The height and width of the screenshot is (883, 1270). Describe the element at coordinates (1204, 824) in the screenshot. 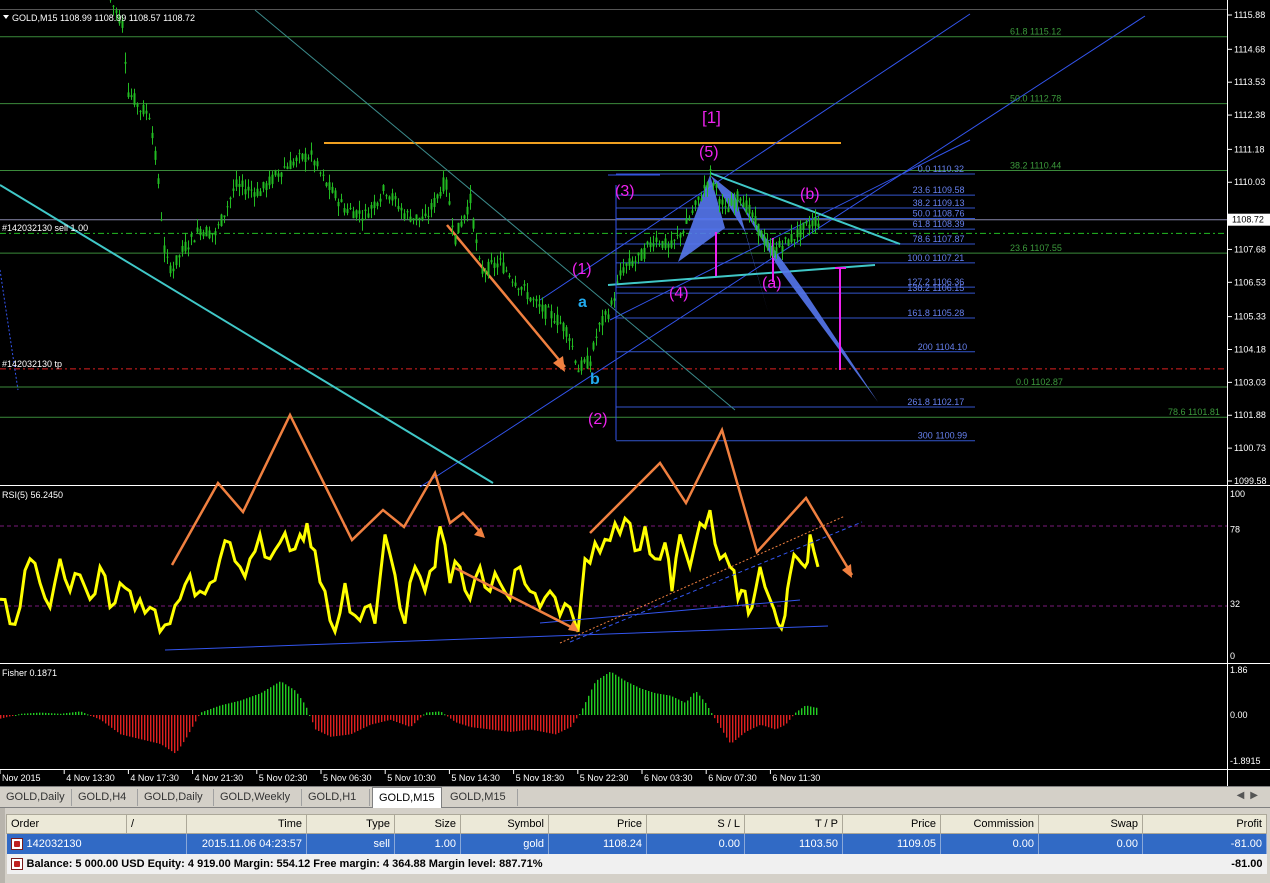

I see `column-profit: Profit` at that location.